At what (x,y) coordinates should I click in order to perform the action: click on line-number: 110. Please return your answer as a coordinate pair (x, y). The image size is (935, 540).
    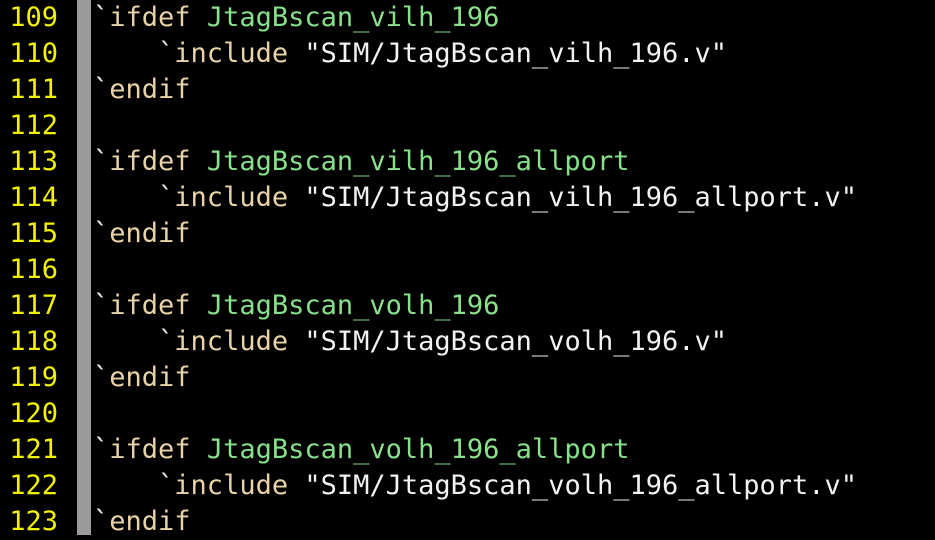
    Looking at the image, I should click on (33, 53).